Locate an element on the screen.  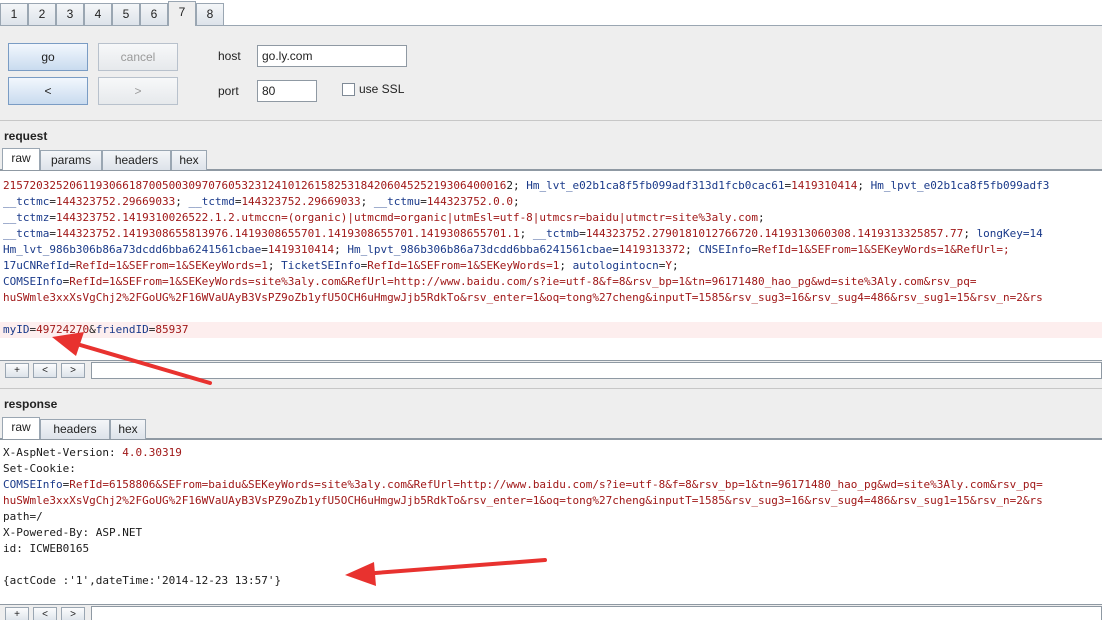
host-label: host is located at coordinates (229, 56).